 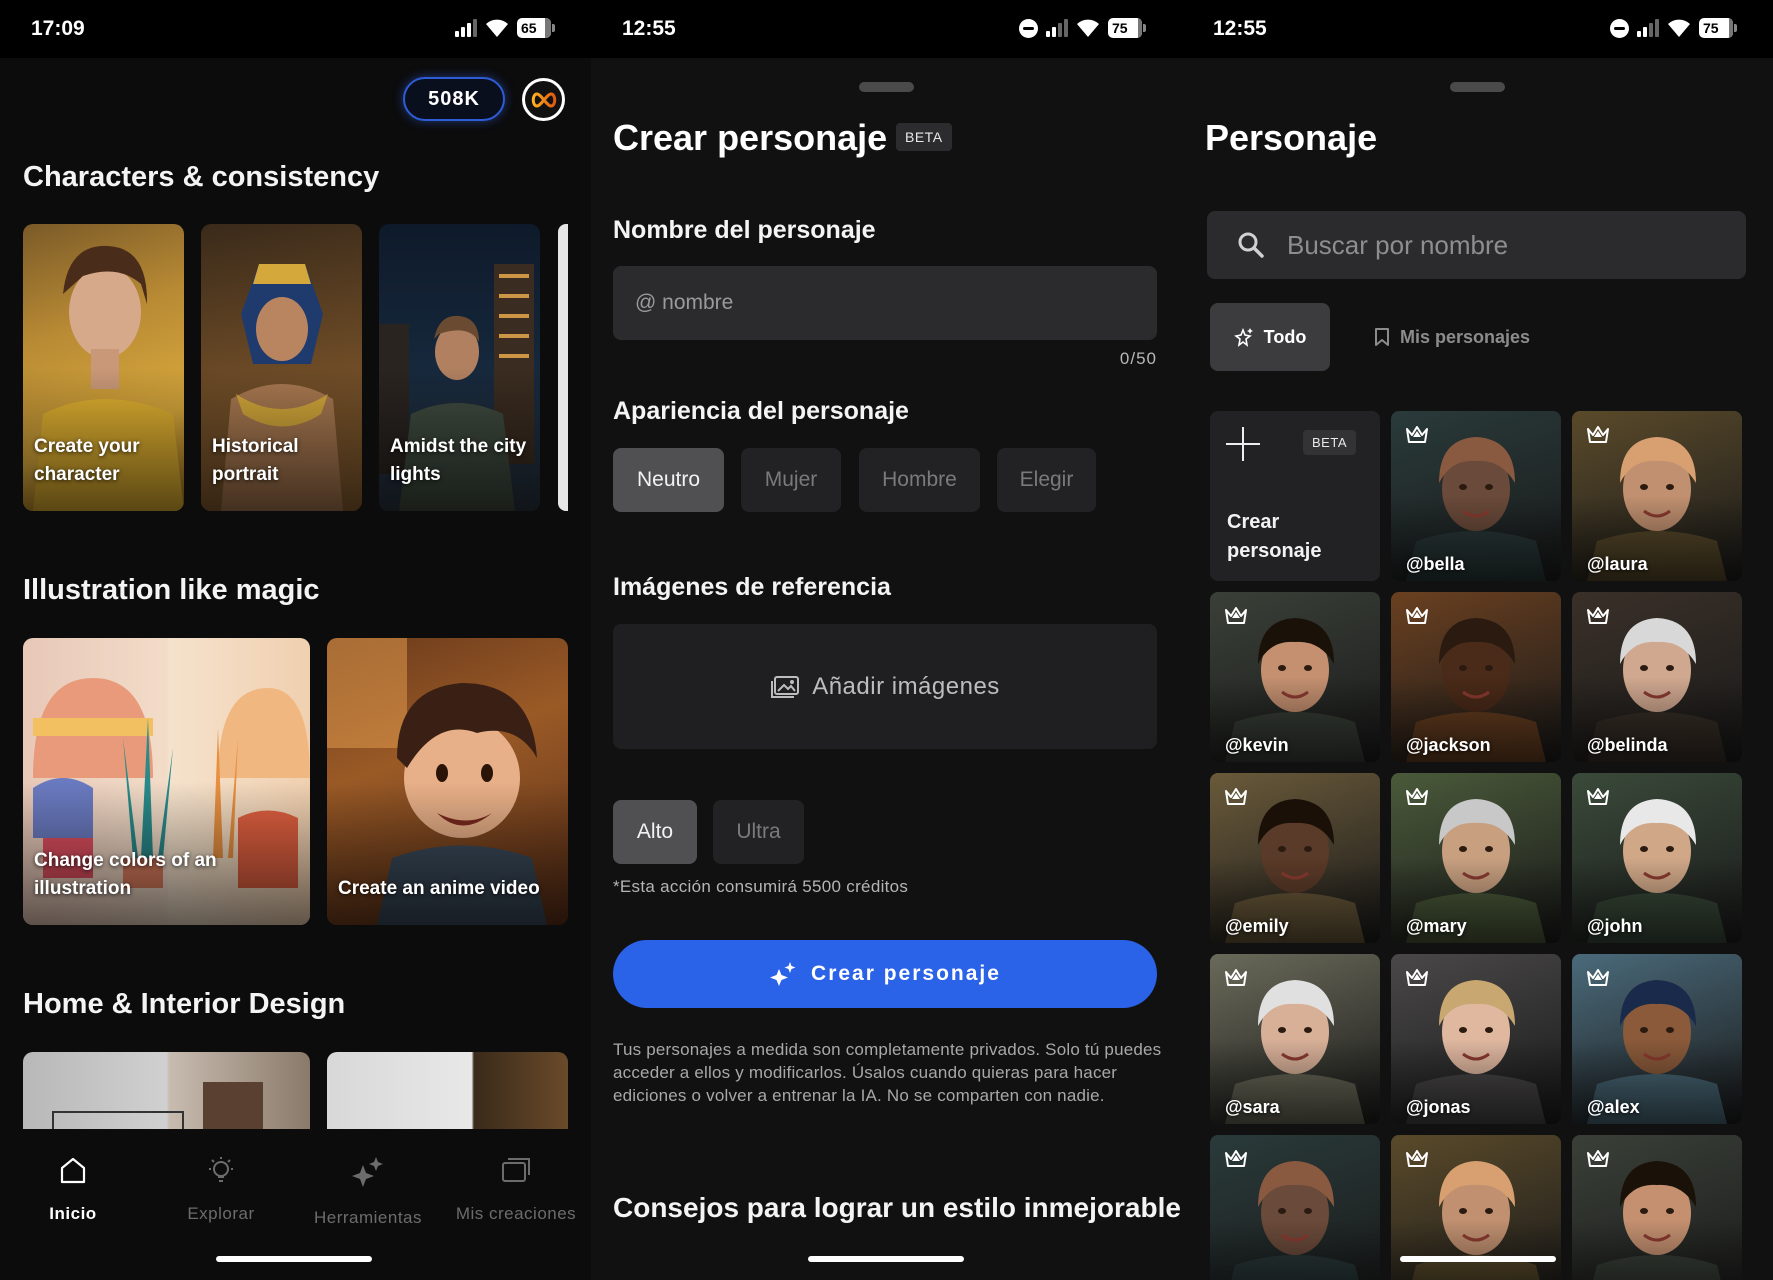 I want to click on card-label: Create your character, so click(x=87, y=460).